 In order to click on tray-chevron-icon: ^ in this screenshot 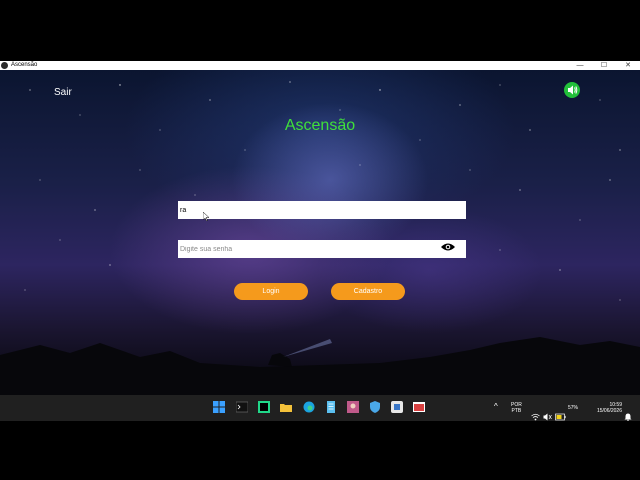, I will do `click(496, 416)`.